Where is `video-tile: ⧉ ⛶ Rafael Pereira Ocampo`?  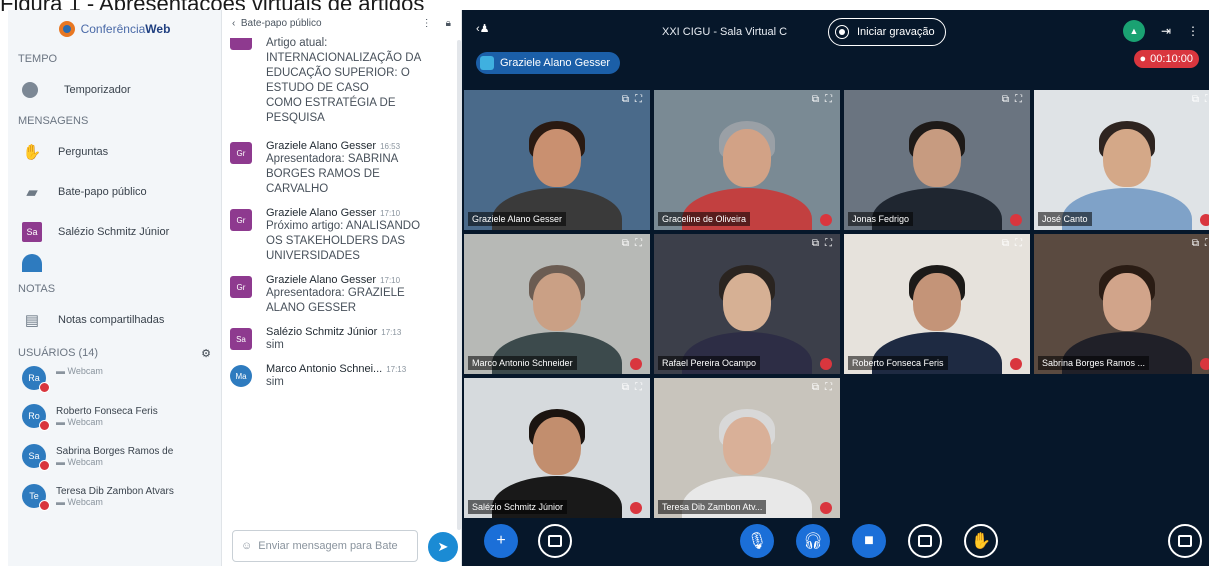
video-tile: ⧉ ⛶ Rafael Pereira Ocampo is located at coordinates (747, 304).